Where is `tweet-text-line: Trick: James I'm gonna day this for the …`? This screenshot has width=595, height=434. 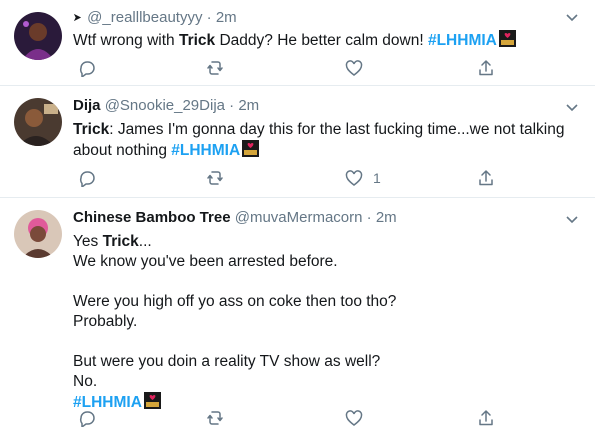
tweet-text-line: Trick: James I'm gonna day this for the … is located at coordinates (325, 130).